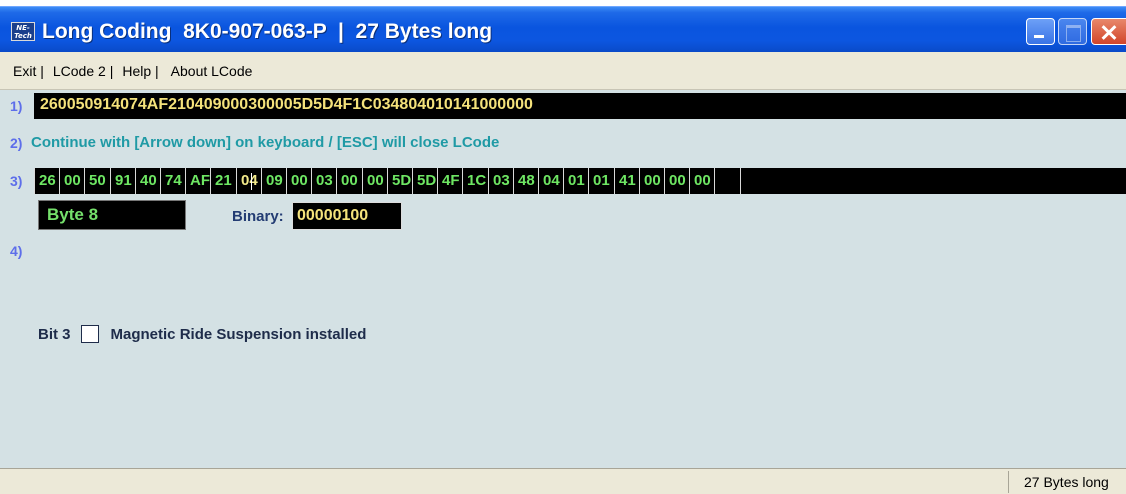  I want to click on menu-exit: Exit |, so click(28, 71).